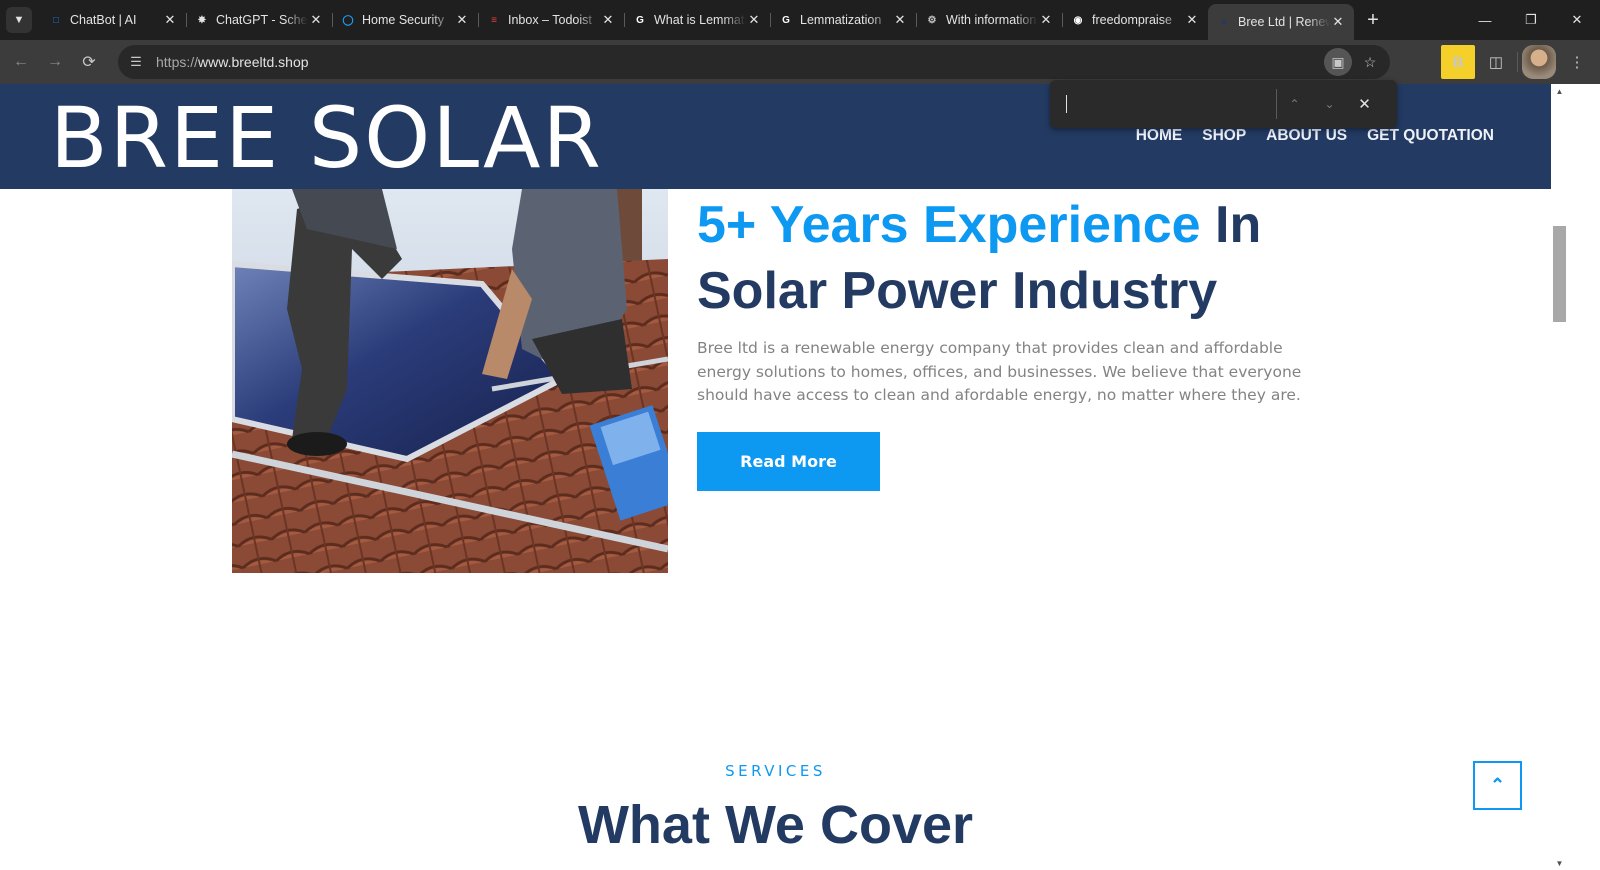 This screenshot has height=870, width=1600. I want to click on circle-ring-icon: ◯, so click(348, 20).